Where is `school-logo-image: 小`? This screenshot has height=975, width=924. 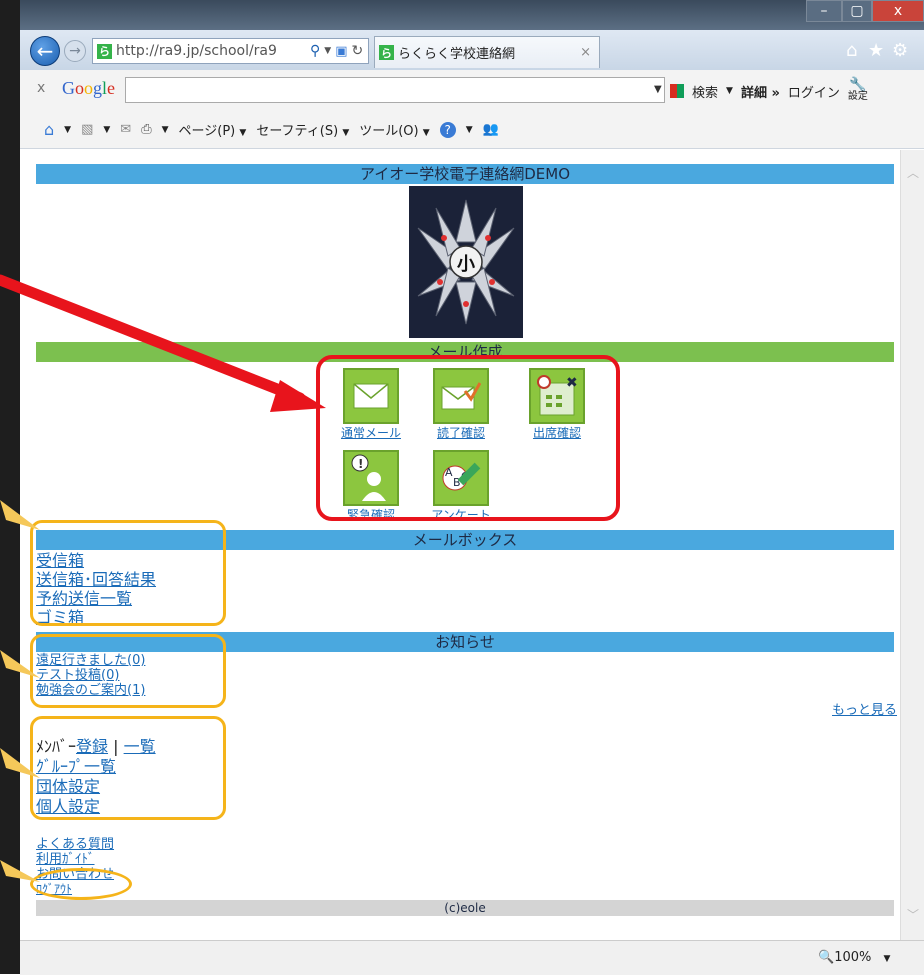
school-logo-image: 小 is located at coordinates (466, 262).